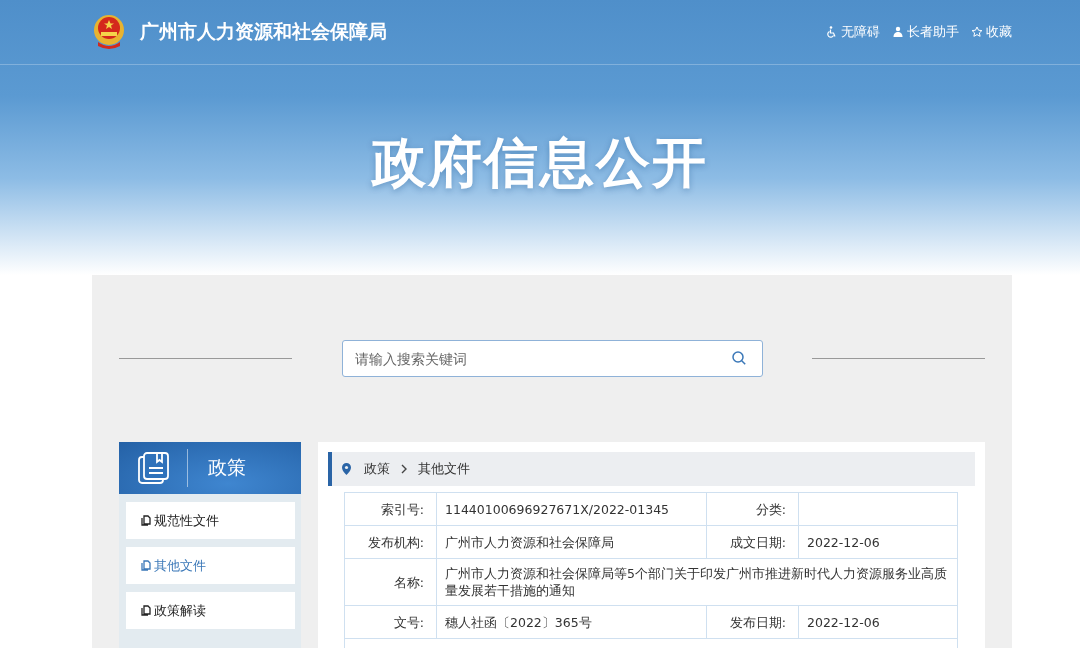 The height and width of the screenshot is (648, 1080). I want to click on field-value: 穗人社函〔2022〕365号, so click(571, 622).